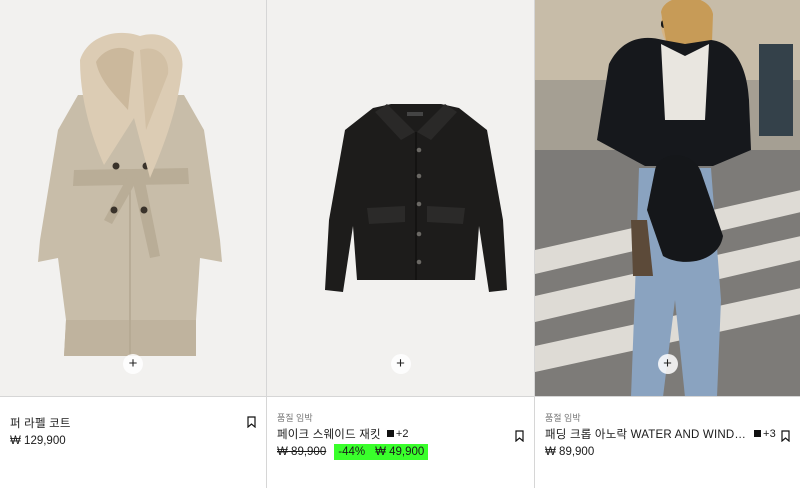 Image resolution: width=800 pixels, height=488 pixels. Describe the element at coordinates (133, 430) in the screenshot. I see `product-info: 퍼 라펠 코트 ₩ 129,900` at that location.